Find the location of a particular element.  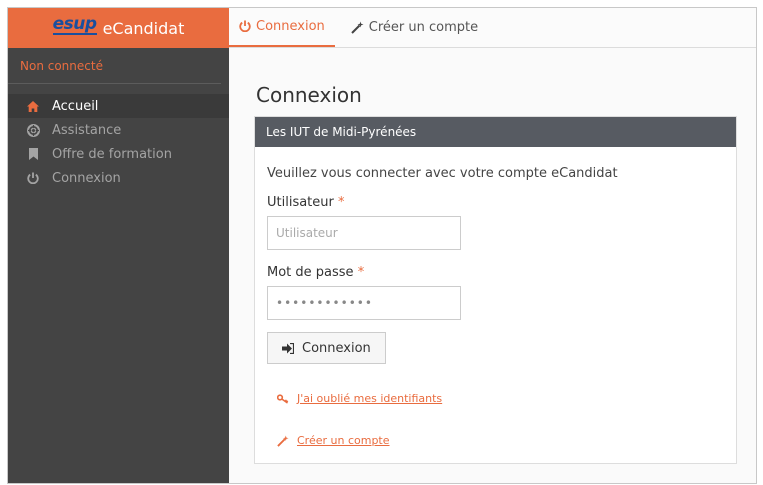

home-icon is located at coordinates (33, 106).